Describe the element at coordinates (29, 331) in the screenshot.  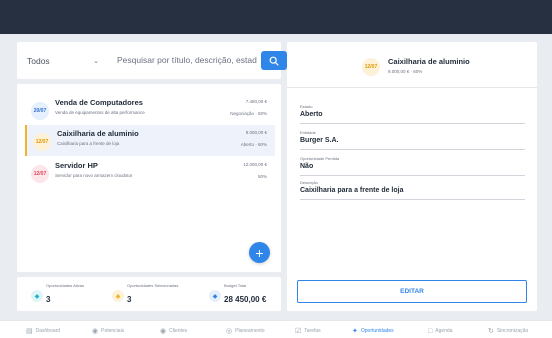
I see `bar-chart-icon: ▤` at that location.